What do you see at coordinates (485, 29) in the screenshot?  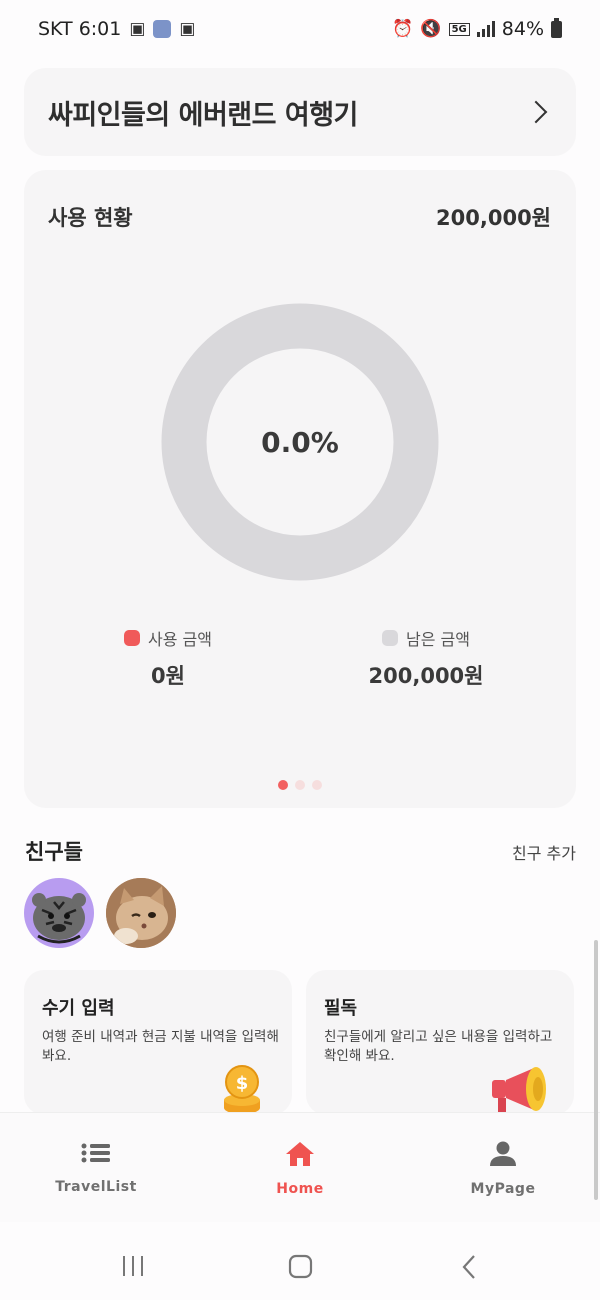 I see `signal-icon` at bounding box center [485, 29].